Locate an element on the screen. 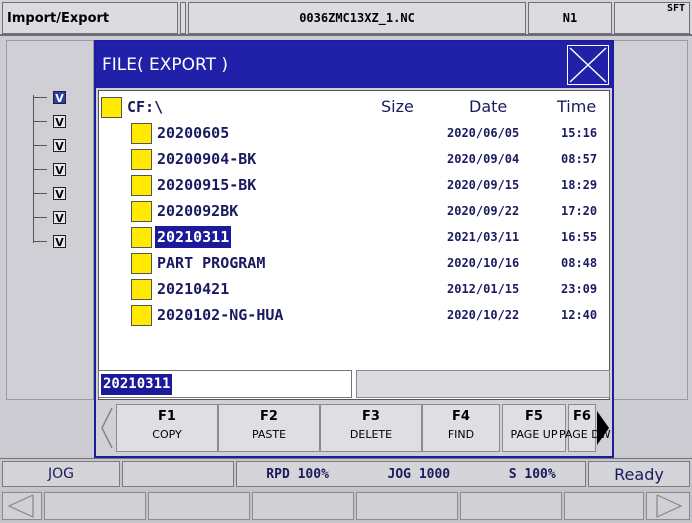  softkey-key: F3 is located at coordinates (371, 416).